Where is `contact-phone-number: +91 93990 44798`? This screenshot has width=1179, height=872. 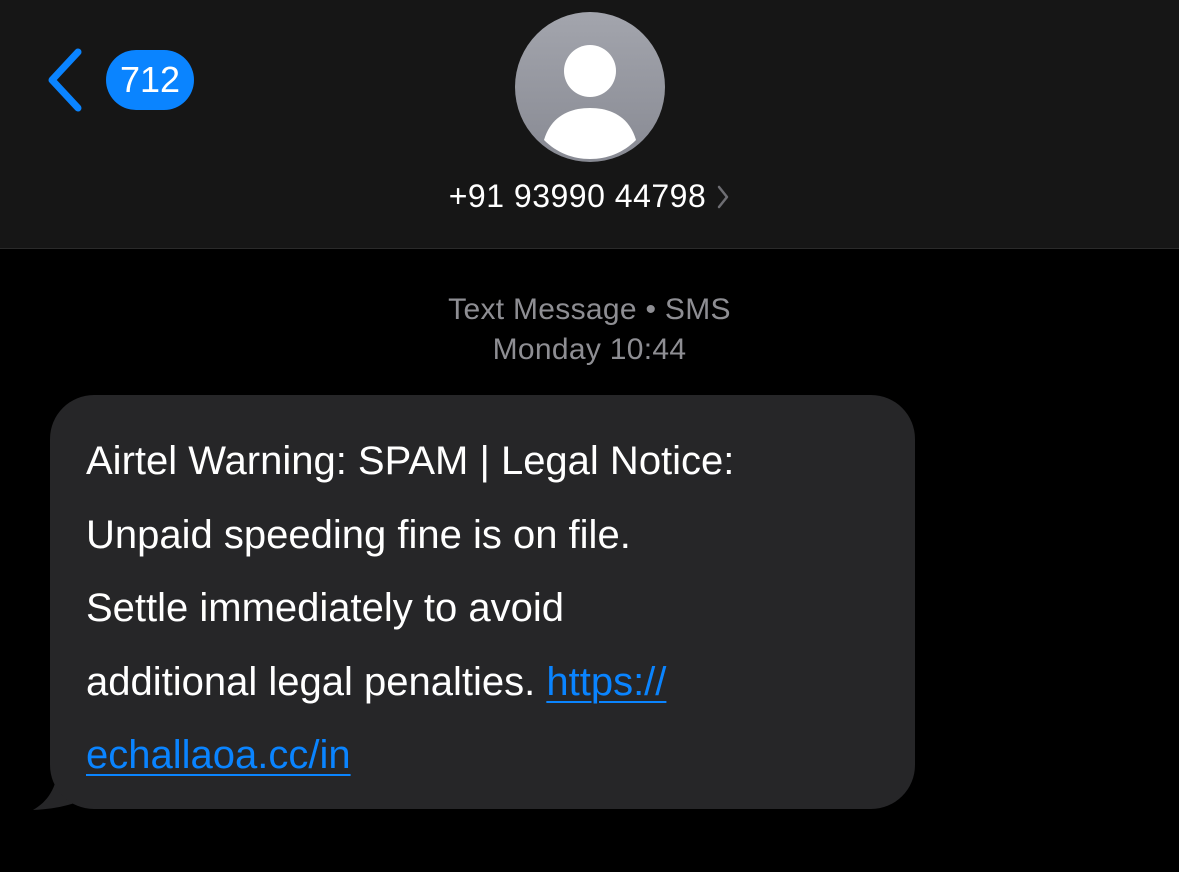 contact-phone-number: +91 93990 44798 is located at coordinates (577, 196).